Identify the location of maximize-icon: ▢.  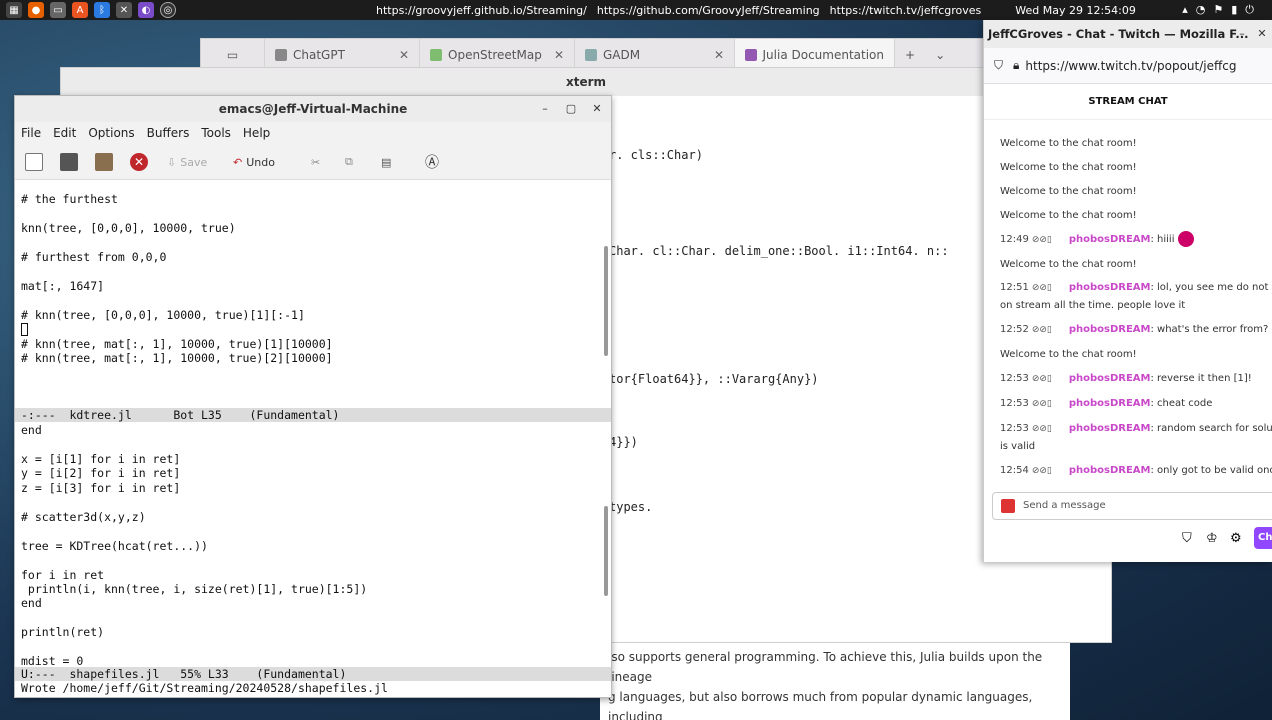
(571, 109).